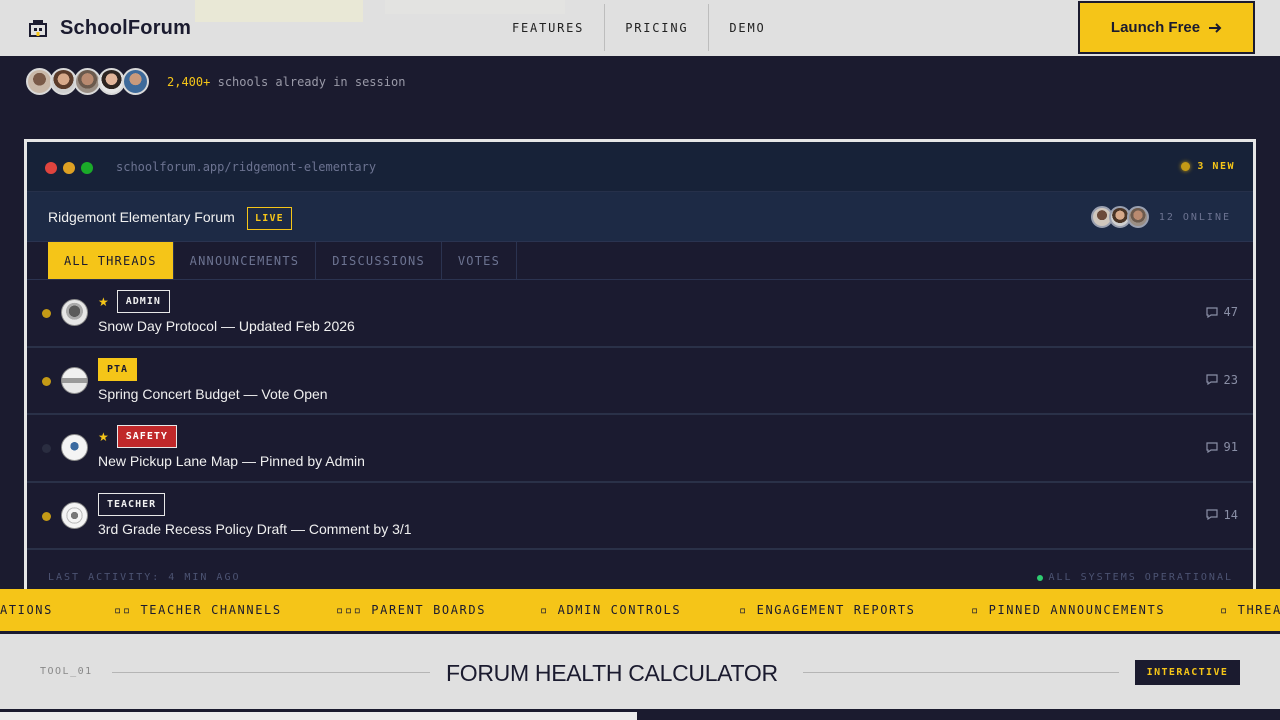 The image size is (1280, 720). What do you see at coordinates (1221, 447) in the screenshot?
I see `comment-count: 91` at bounding box center [1221, 447].